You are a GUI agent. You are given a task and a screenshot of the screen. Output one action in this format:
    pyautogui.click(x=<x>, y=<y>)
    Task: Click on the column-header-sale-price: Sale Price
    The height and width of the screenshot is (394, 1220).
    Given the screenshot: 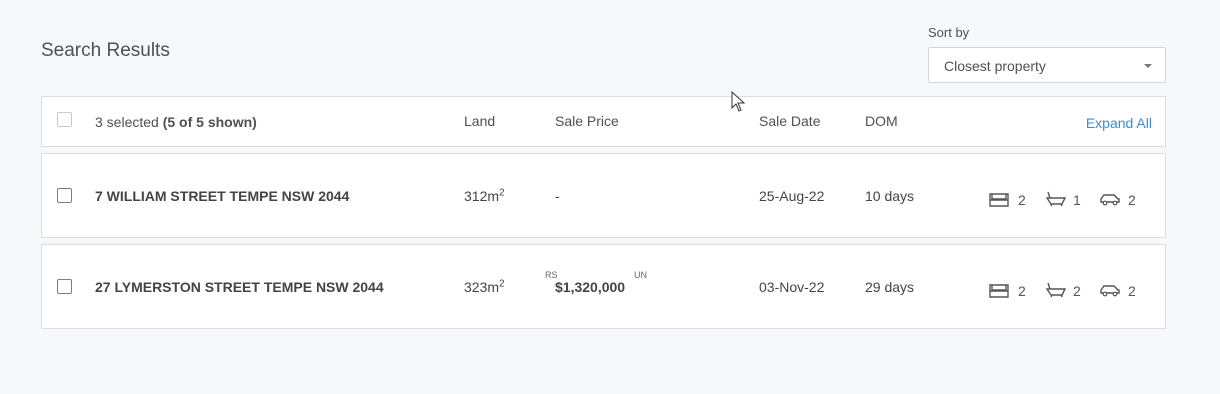 What is the action you would take?
    pyautogui.click(x=587, y=121)
    